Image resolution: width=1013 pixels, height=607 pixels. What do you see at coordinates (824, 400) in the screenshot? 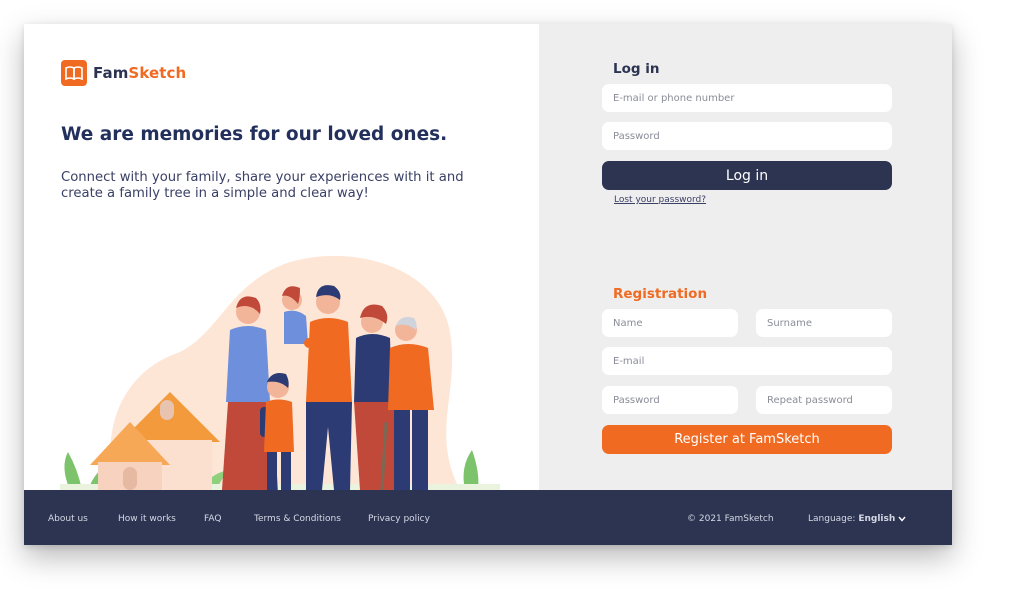
I see `register-repeat-password-input` at bounding box center [824, 400].